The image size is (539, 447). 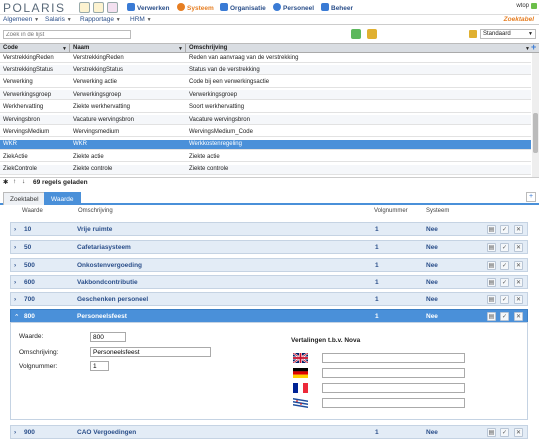 What do you see at coordinates (534, 6) in the screenshot?
I see `logout-icon` at bounding box center [534, 6].